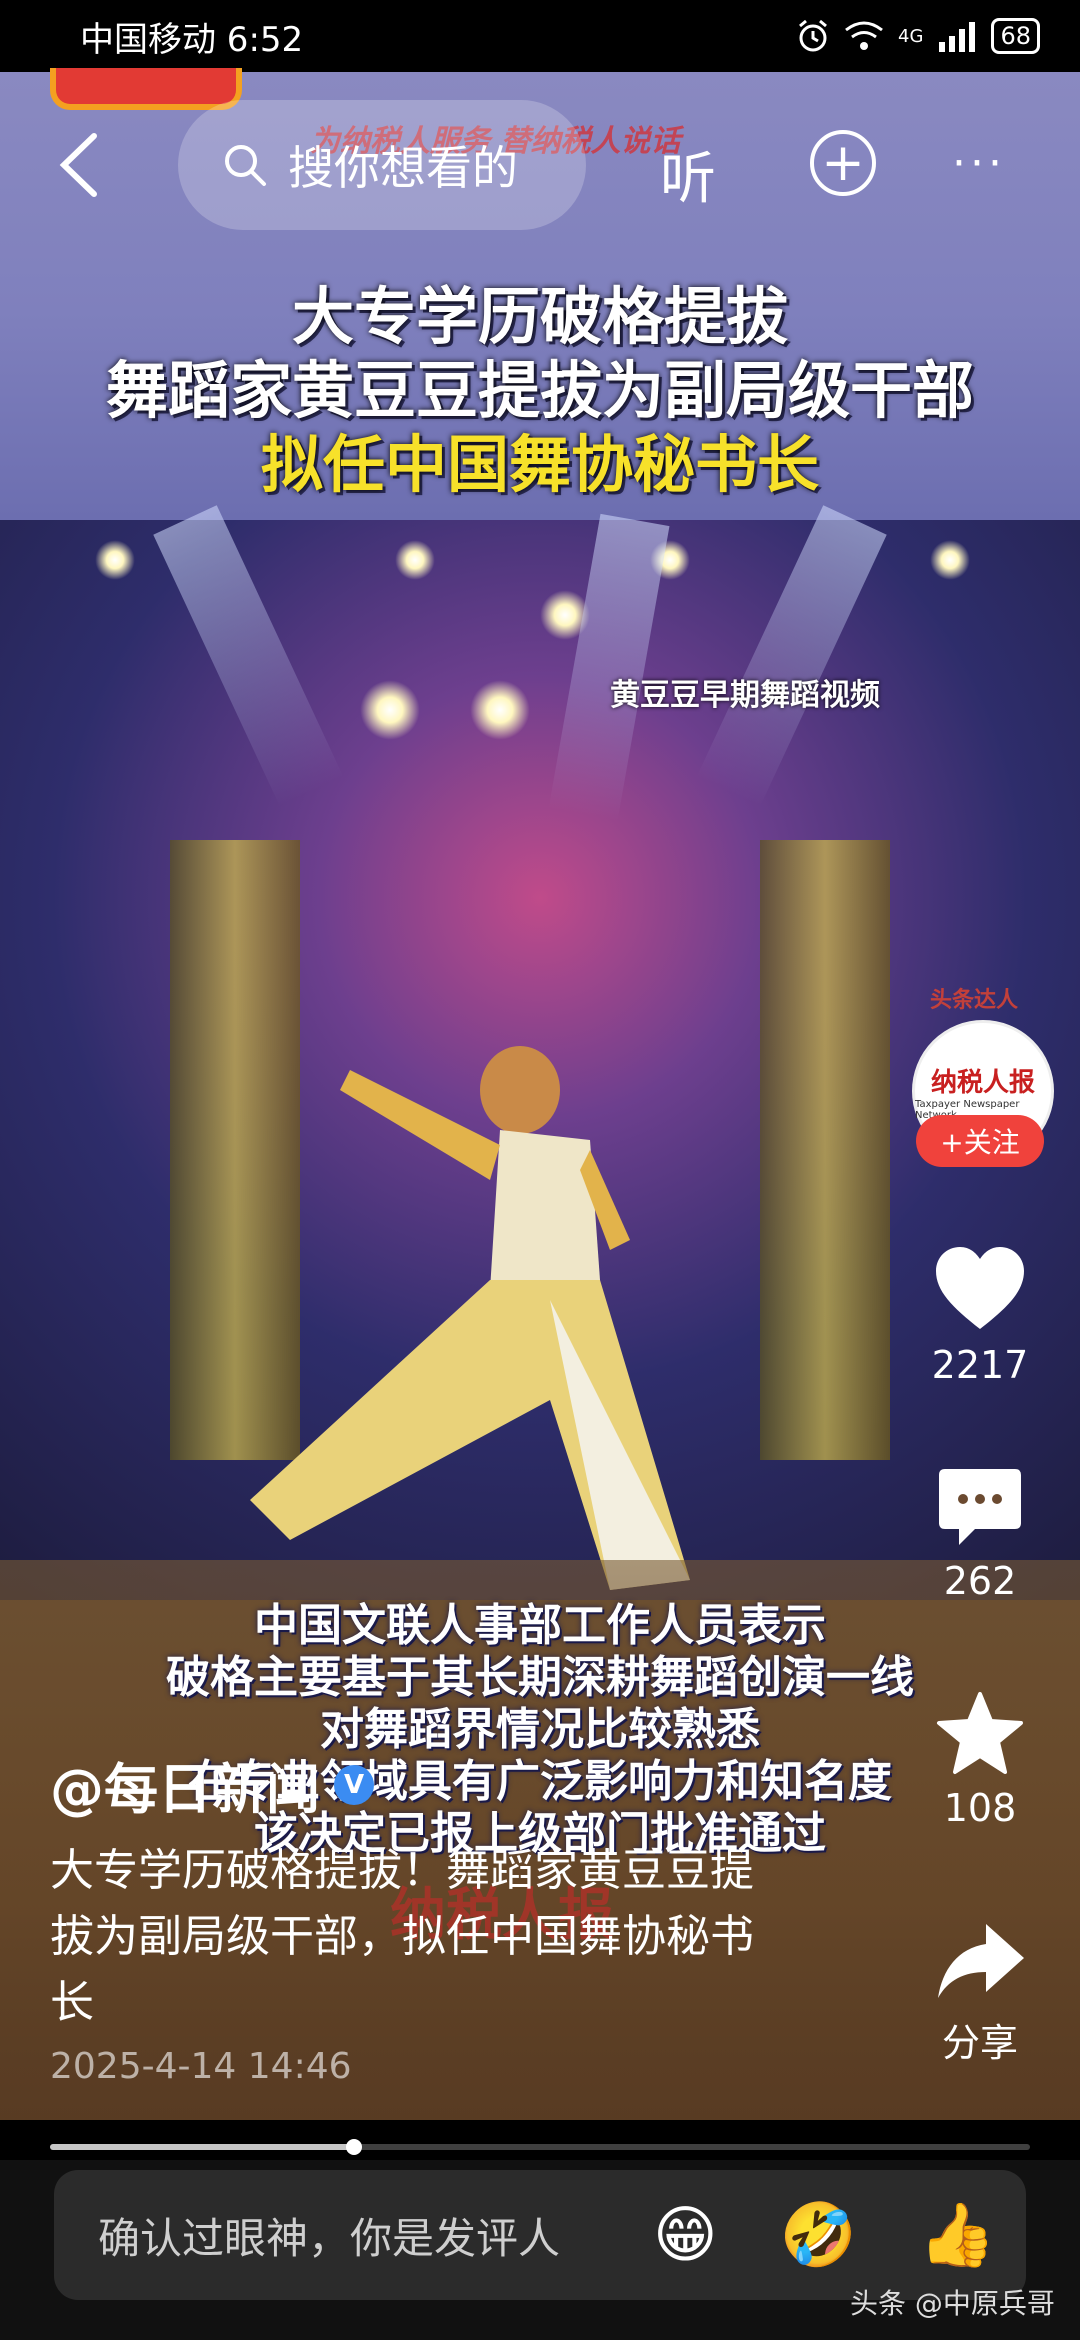 The image size is (1080, 2340). What do you see at coordinates (813, 35) in the screenshot?
I see `alarm-icon` at bounding box center [813, 35].